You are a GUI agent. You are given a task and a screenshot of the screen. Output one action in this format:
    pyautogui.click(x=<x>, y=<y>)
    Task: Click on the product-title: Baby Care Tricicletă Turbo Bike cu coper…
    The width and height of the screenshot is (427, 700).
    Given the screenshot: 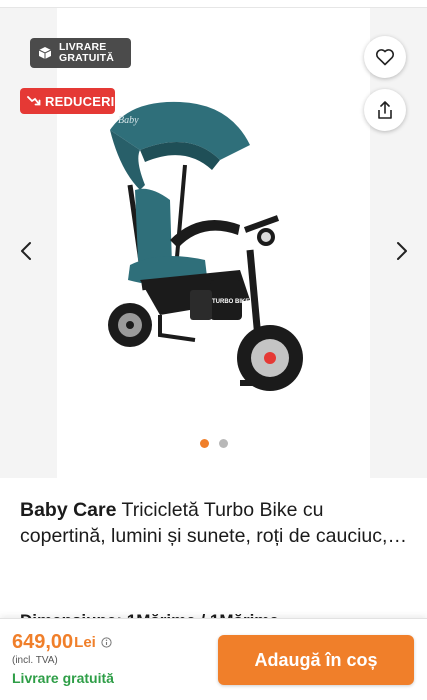 What is the action you would take?
    pyautogui.click(x=215, y=523)
    